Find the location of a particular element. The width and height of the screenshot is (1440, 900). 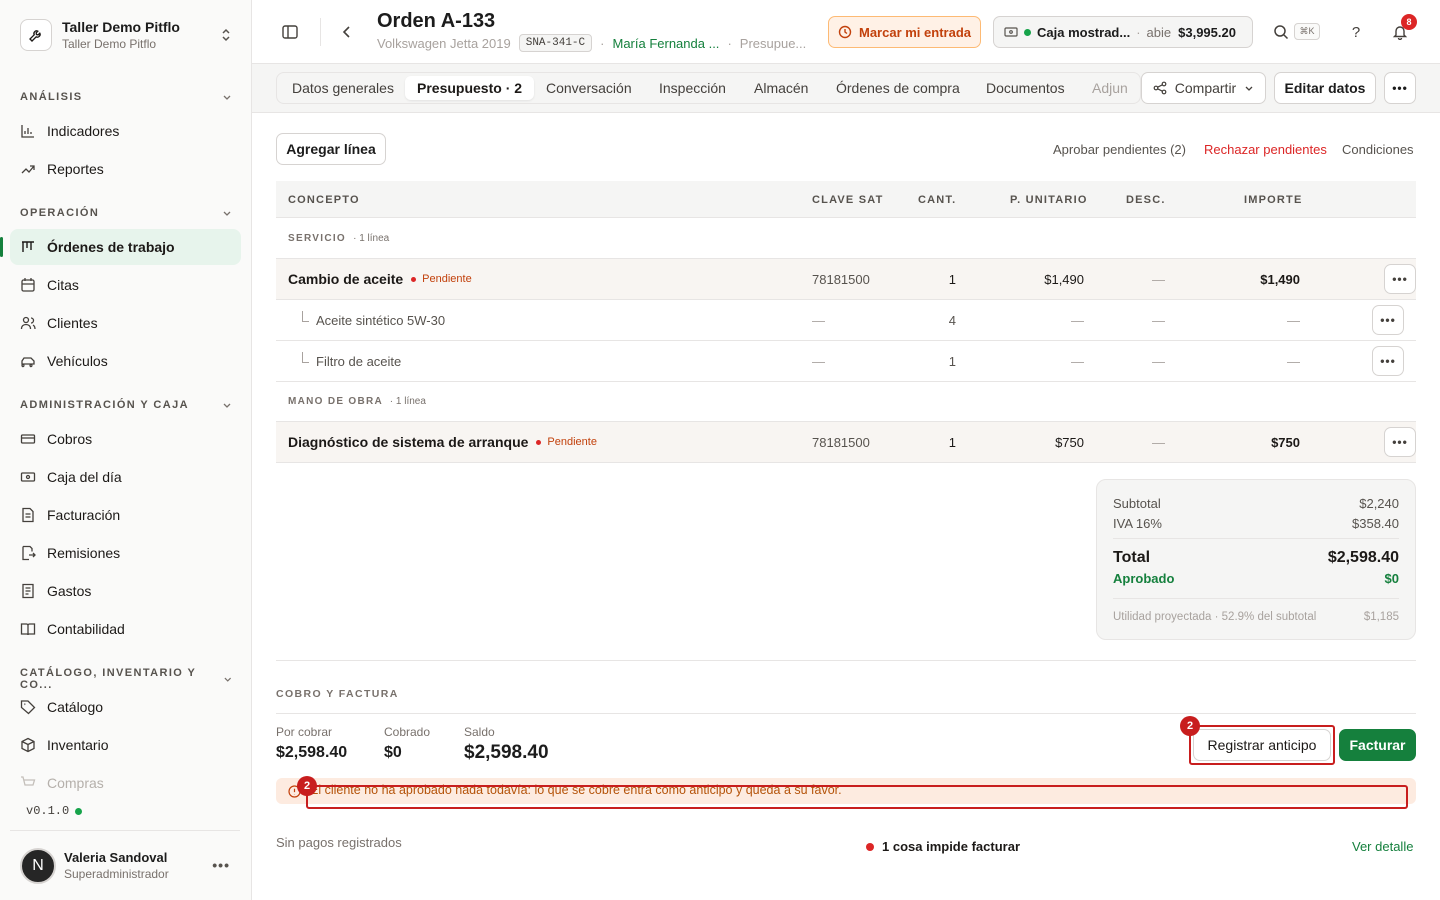

workspace-switcher: Taller Demo Pitflo Taller Demo Pitflo is located at coordinates (126, 35).